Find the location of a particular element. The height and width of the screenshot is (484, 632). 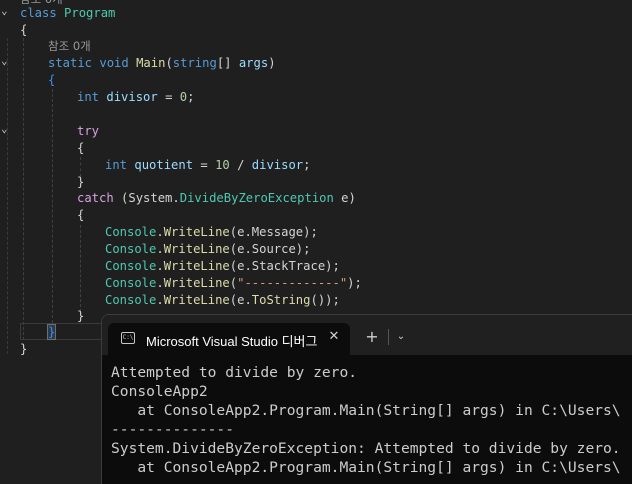

keyword: try is located at coordinates (88, 131).